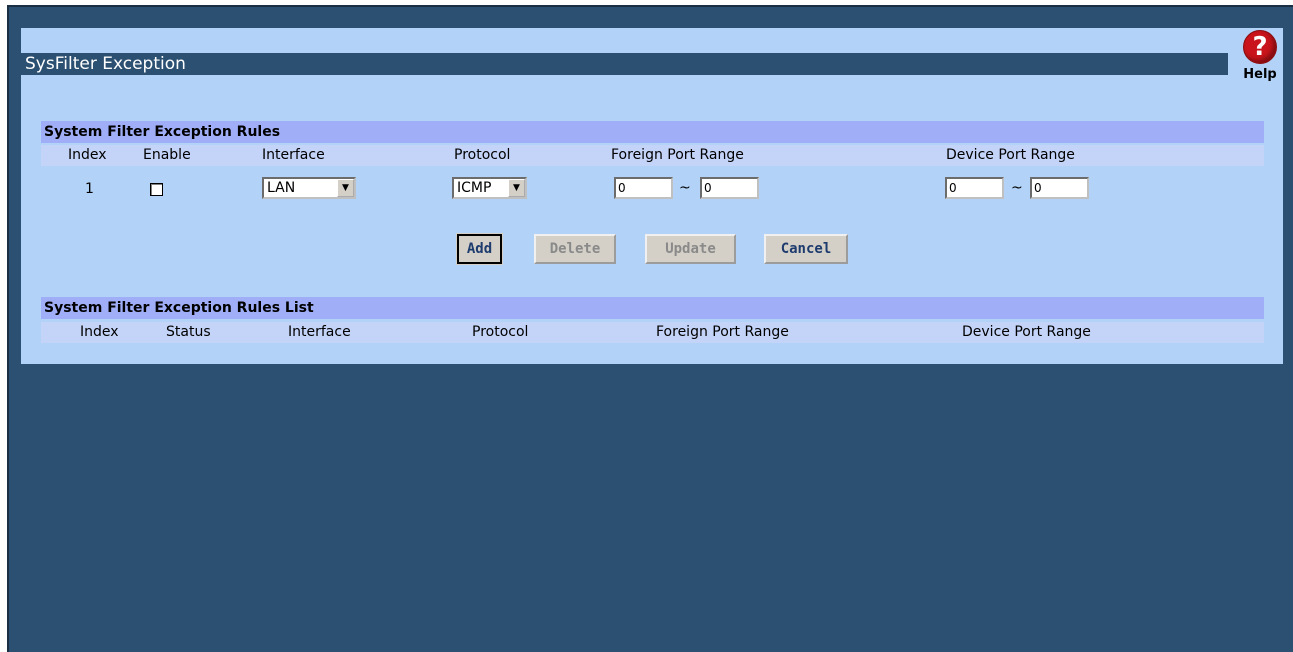 The image size is (1293, 652). Describe the element at coordinates (156, 189) in the screenshot. I see `enable-checkbox` at that location.